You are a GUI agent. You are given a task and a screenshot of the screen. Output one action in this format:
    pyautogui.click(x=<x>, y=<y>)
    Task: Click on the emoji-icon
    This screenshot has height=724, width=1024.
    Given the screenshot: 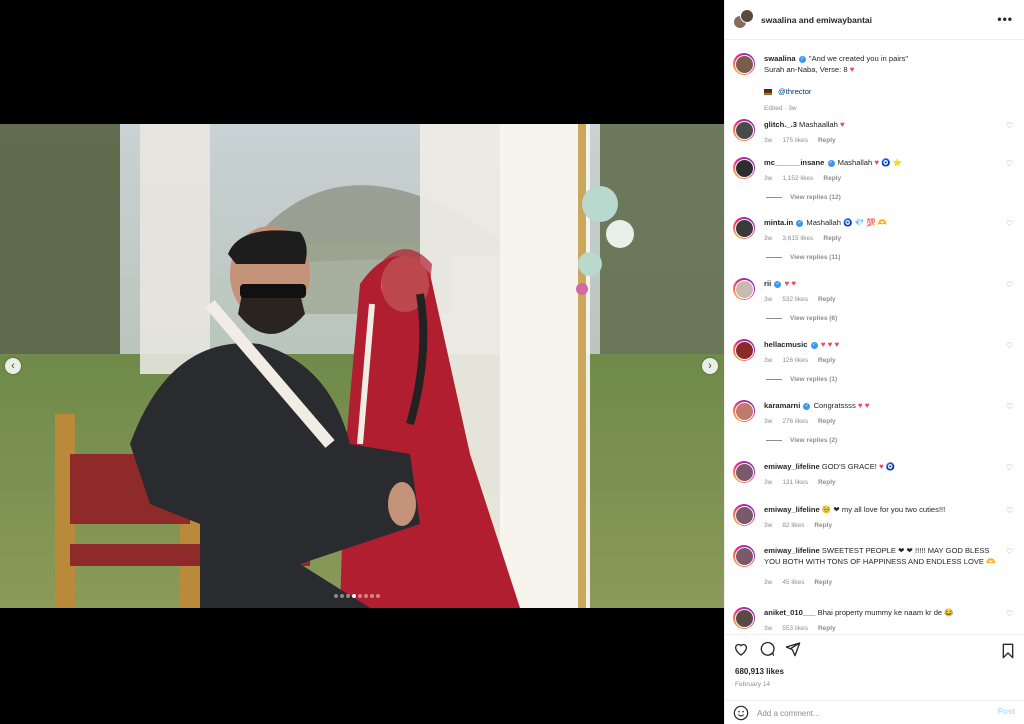 What is the action you would take?
    pyautogui.click(x=741, y=713)
    